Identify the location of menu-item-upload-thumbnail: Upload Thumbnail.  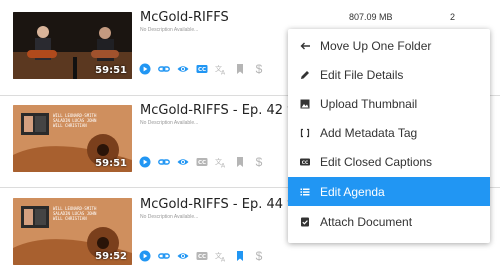
(389, 103).